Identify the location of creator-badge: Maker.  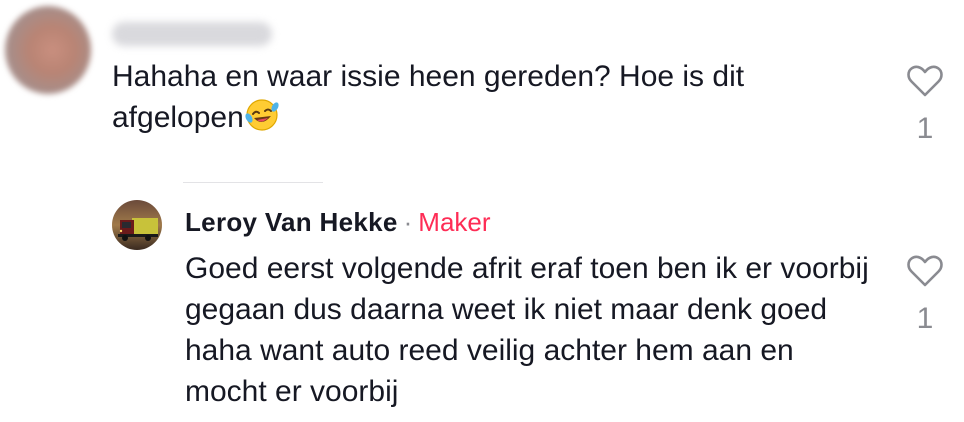
(454, 222).